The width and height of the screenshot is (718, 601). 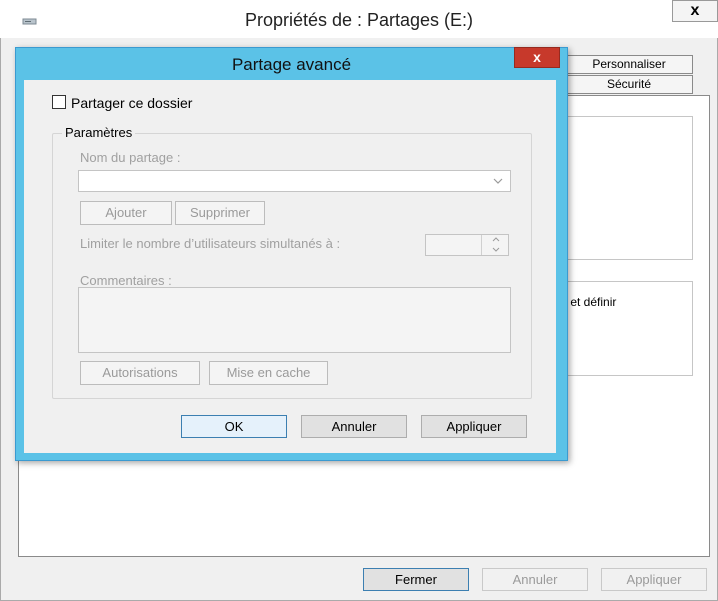 What do you see at coordinates (99, 132) in the screenshot?
I see `settings-legend: Paramètres` at bounding box center [99, 132].